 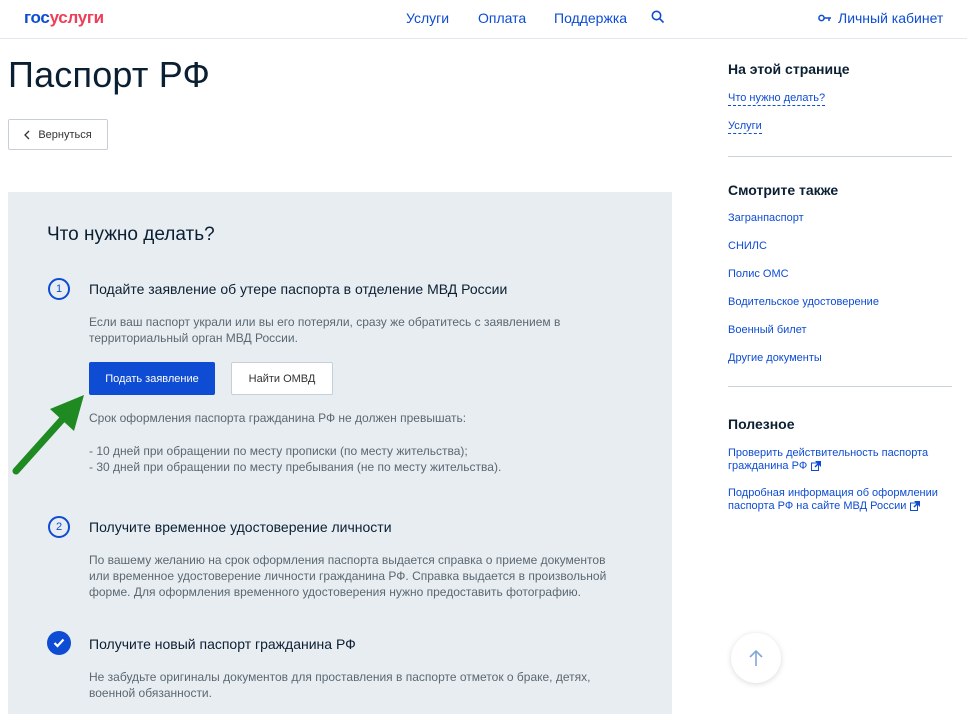 I want to click on on-page-link-services: Услуги, so click(x=745, y=127).